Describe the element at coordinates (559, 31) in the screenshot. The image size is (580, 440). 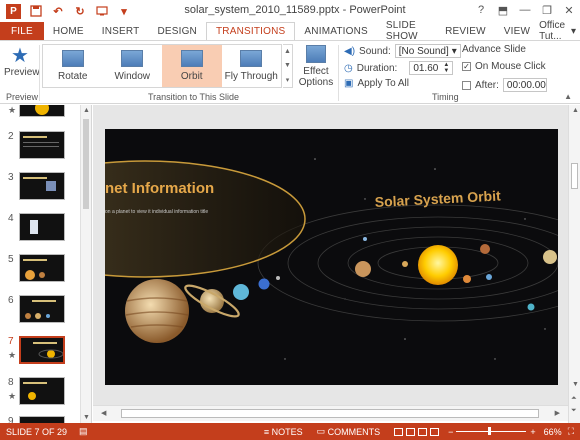
I see `user-account: Office Tut... ▾` at that location.